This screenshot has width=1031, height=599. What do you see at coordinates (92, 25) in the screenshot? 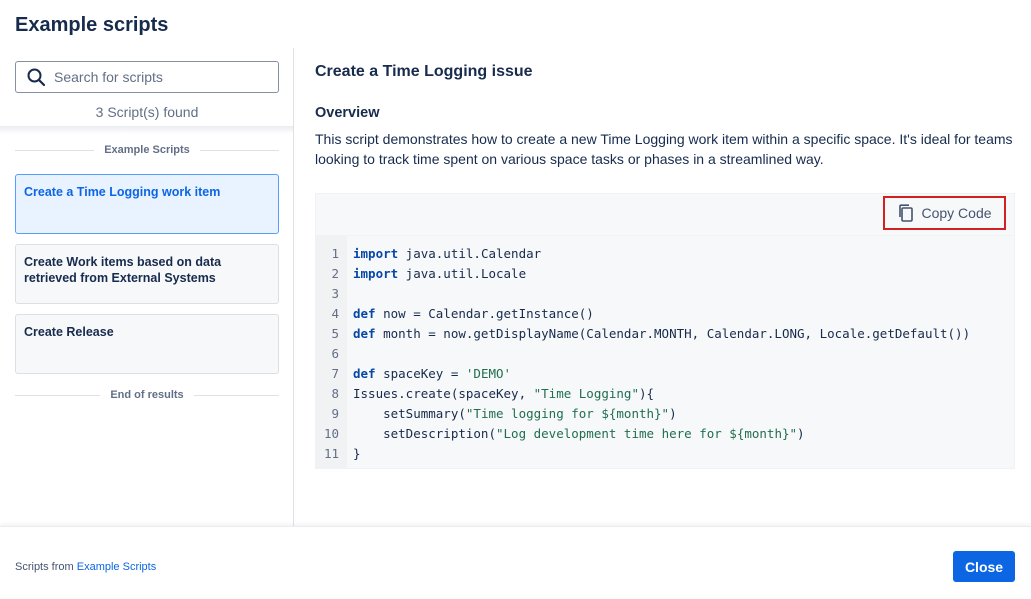
I see `modal-title: Example scripts` at bounding box center [92, 25].